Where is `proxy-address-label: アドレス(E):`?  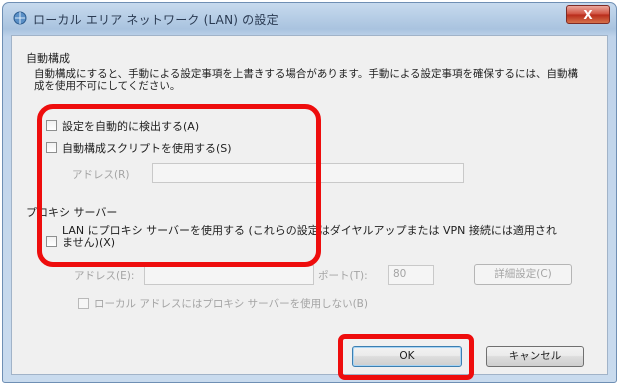
proxy-address-label: アドレス(E): is located at coordinates (104, 276).